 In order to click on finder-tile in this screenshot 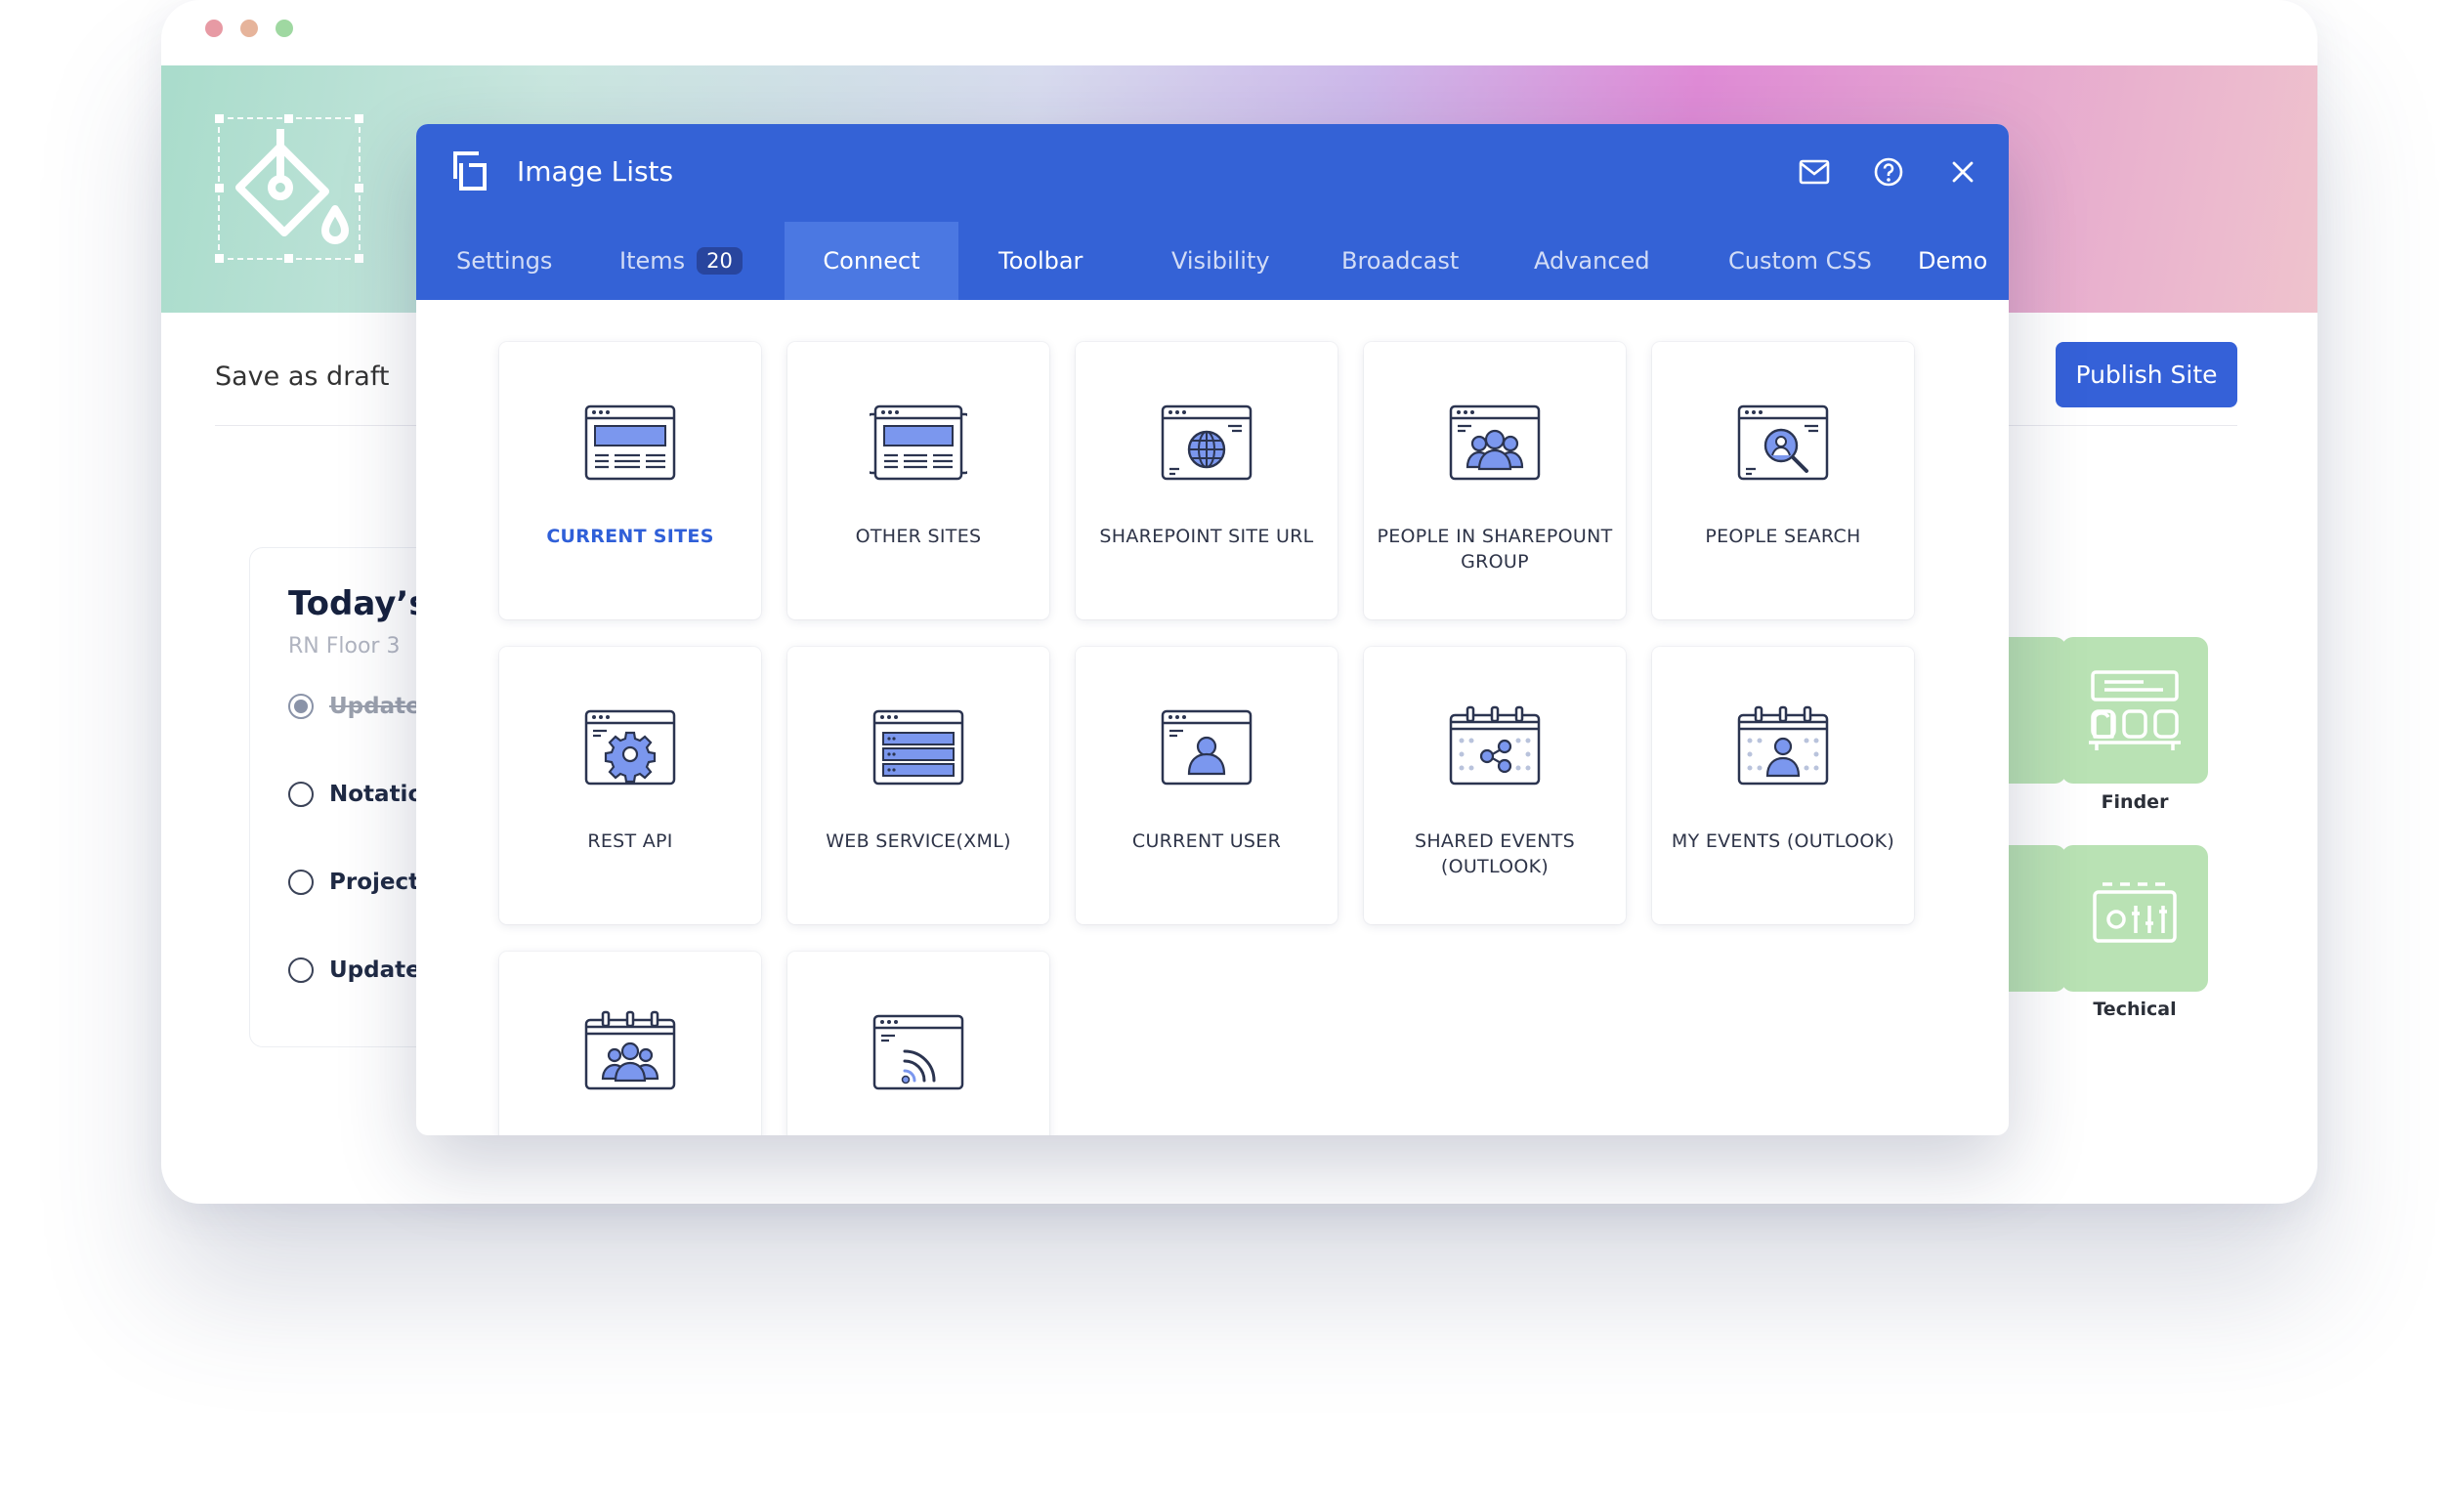, I will do `click(2134, 710)`.